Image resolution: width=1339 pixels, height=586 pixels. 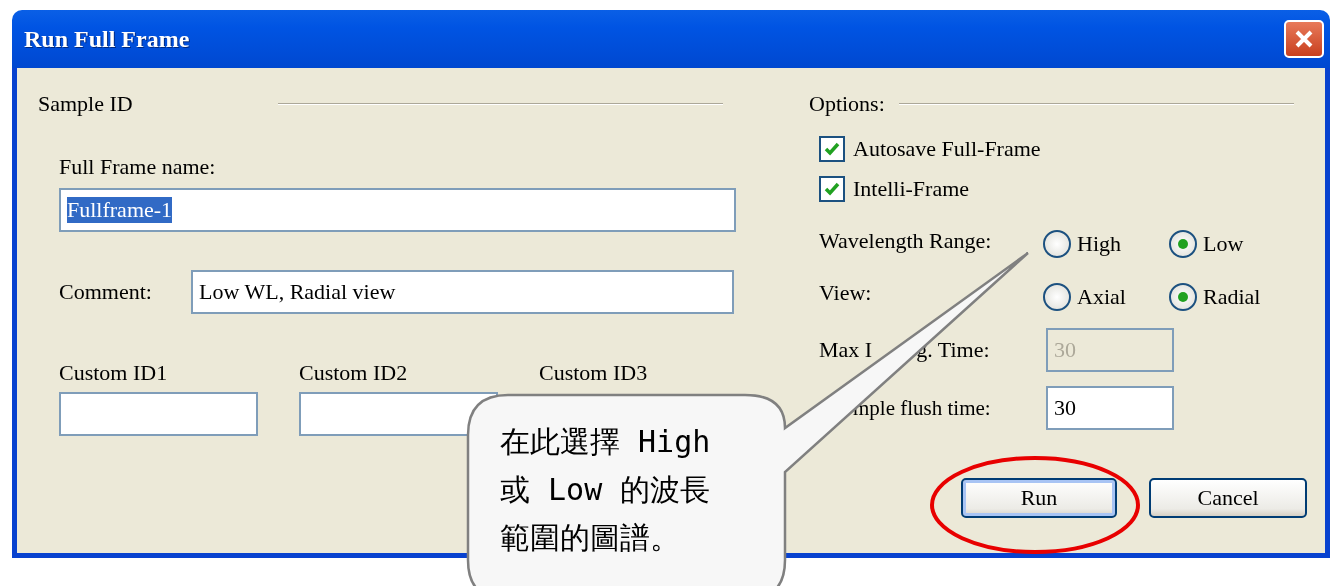 I want to click on field-label: Comment:, so click(x=106, y=292).